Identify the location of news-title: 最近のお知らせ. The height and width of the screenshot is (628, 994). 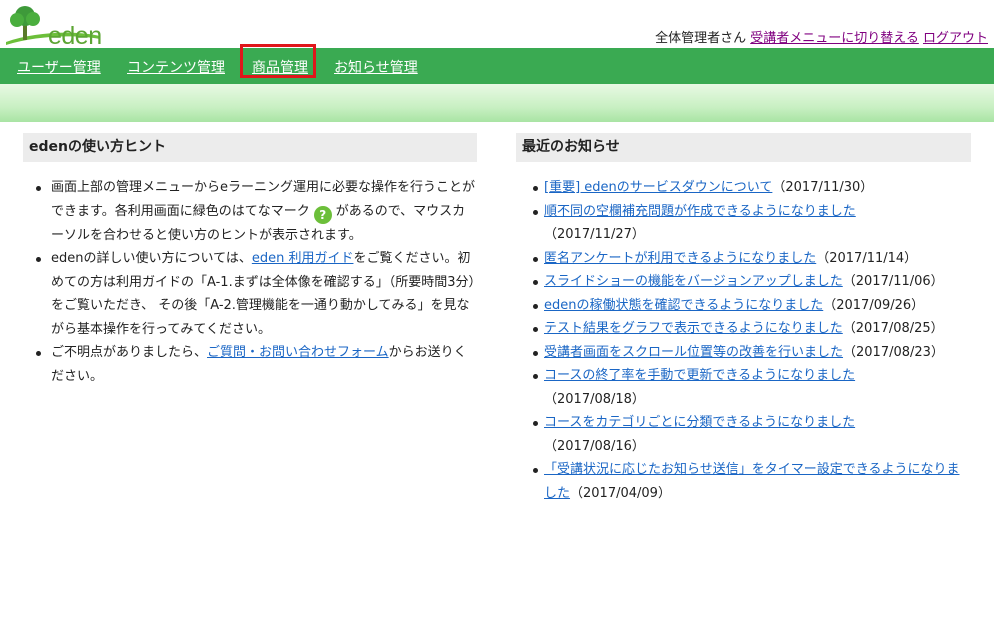
(743, 147).